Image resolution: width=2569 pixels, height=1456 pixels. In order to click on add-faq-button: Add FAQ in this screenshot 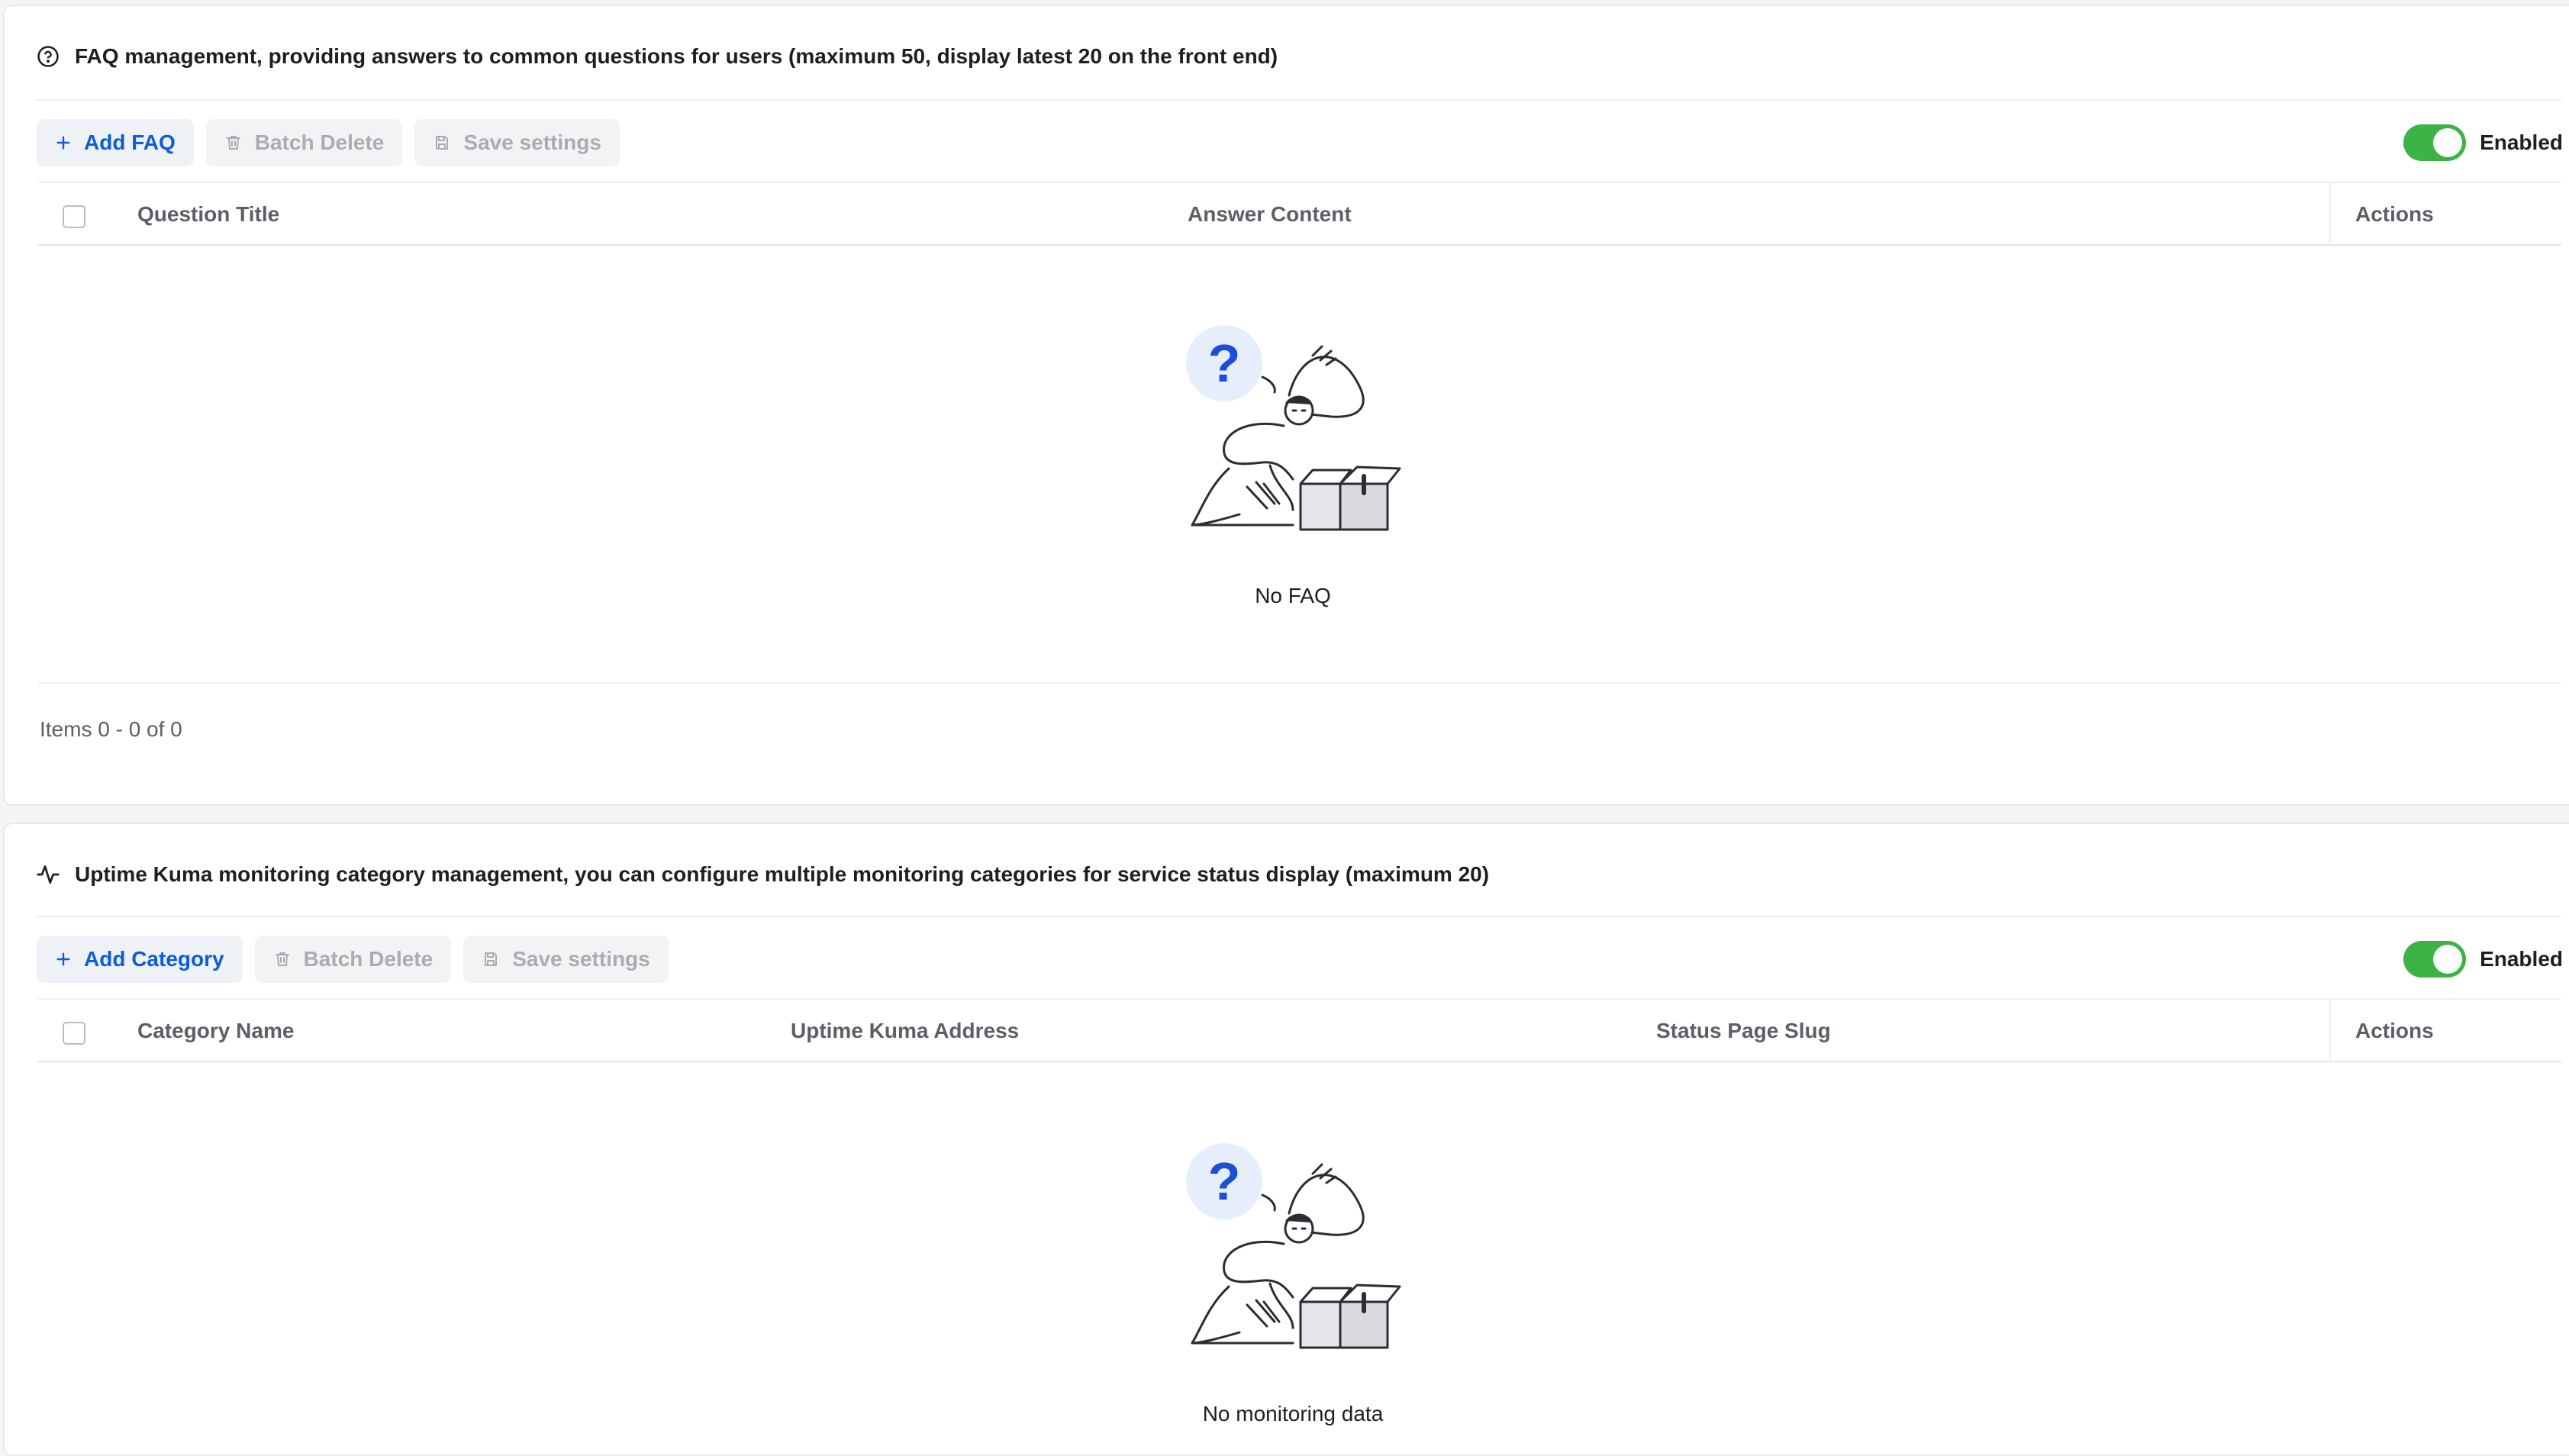, I will do `click(115, 142)`.